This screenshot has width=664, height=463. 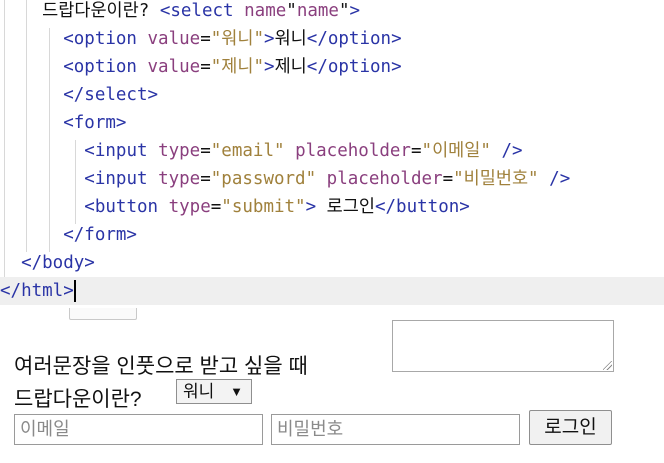 What do you see at coordinates (95, 123) in the screenshot?
I see `code-token: <form>` at bounding box center [95, 123].